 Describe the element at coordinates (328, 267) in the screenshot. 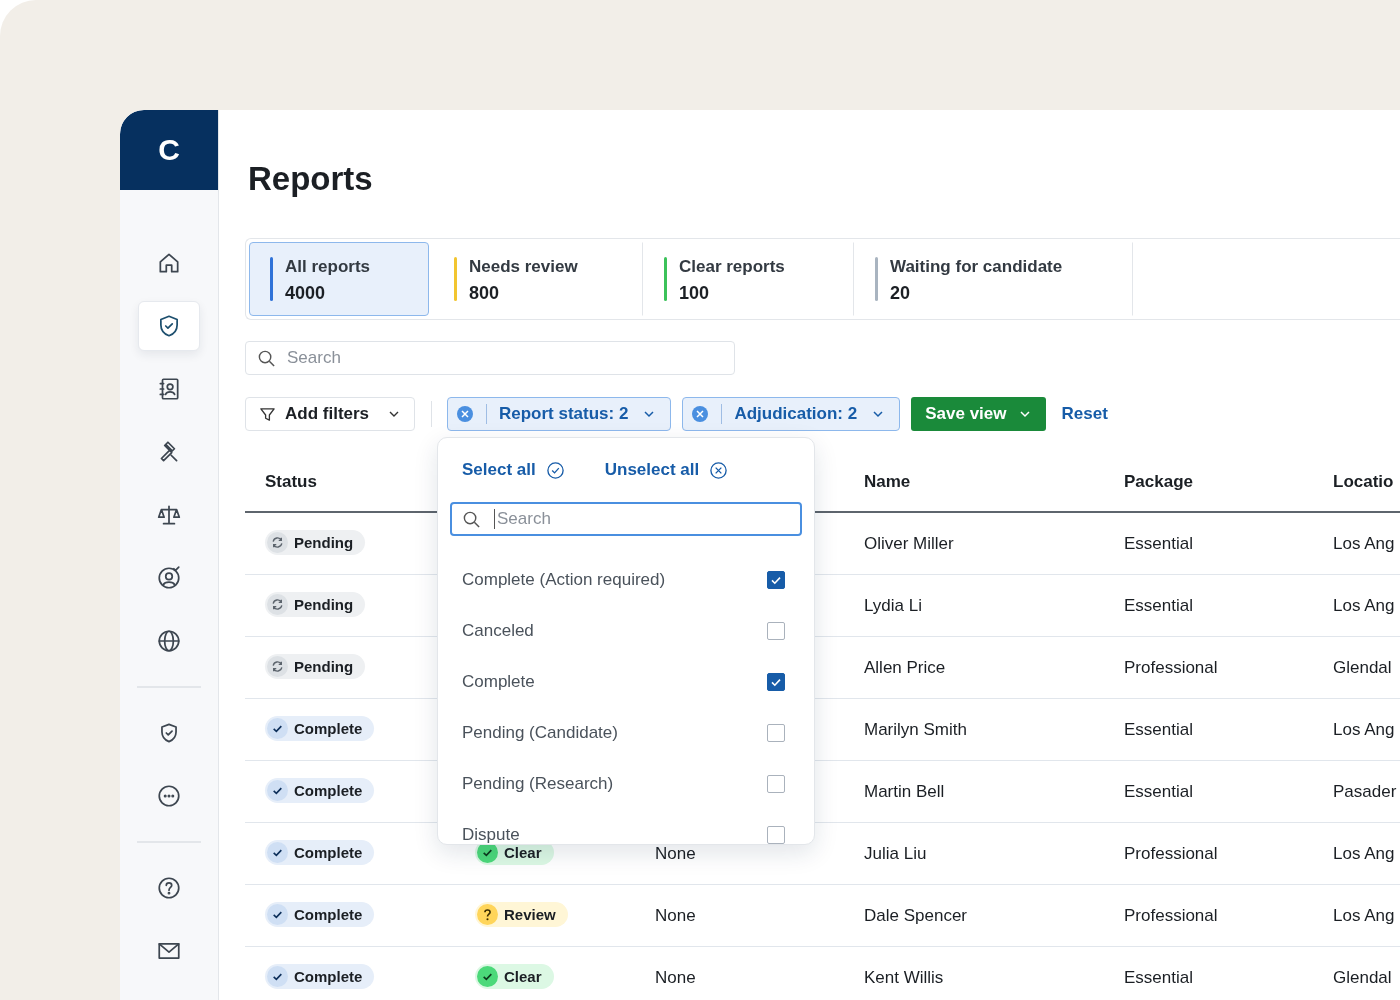

I see `tab-label: All reports` at that location.